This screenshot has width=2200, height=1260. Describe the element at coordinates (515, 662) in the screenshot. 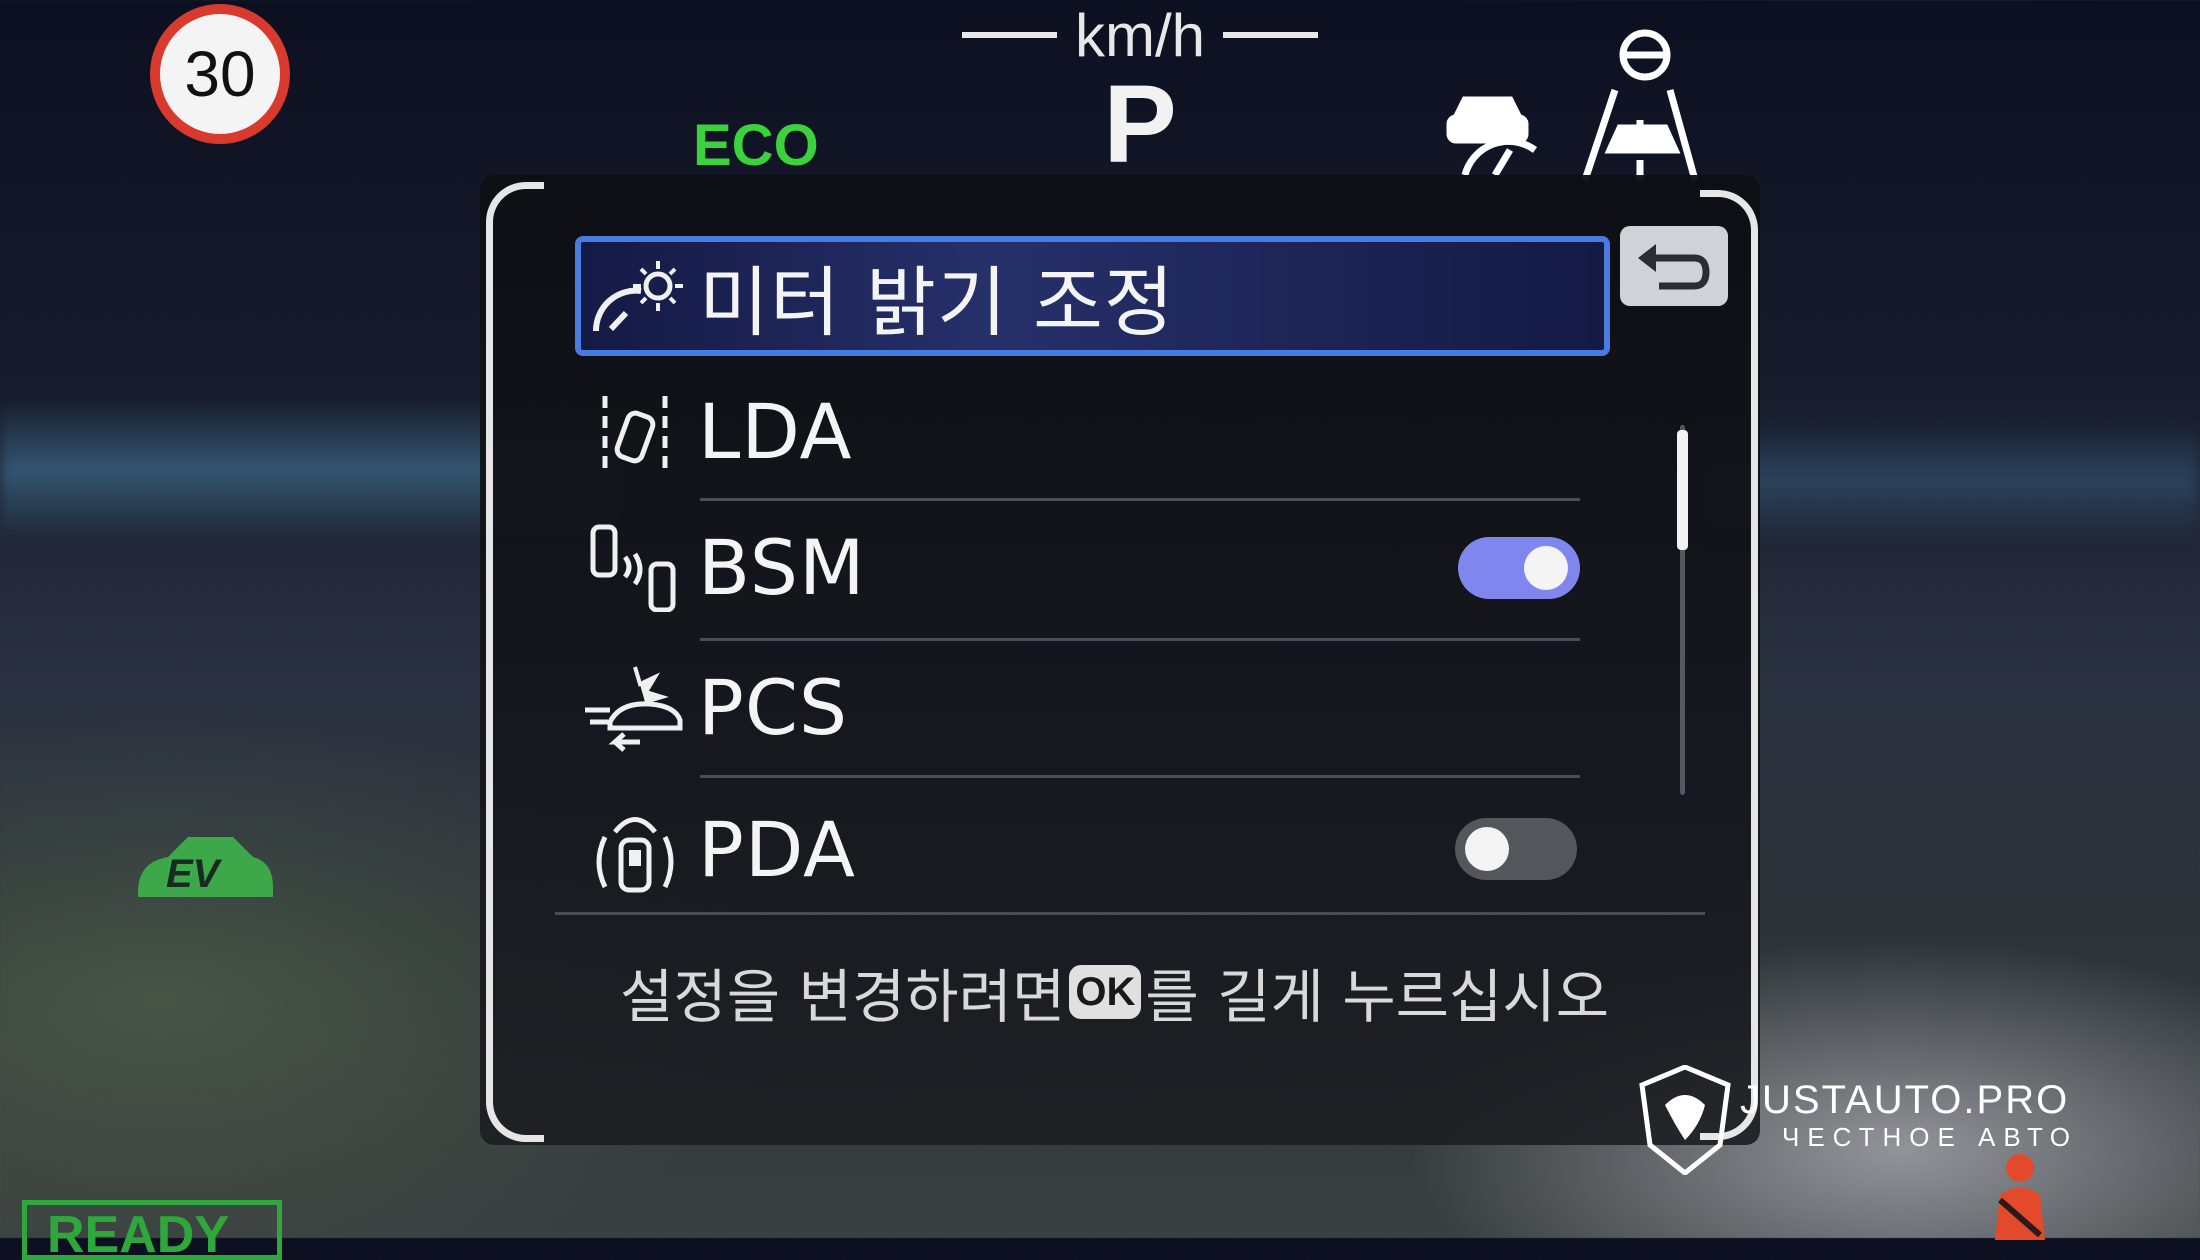

I see `panel-frame-left` at that location.